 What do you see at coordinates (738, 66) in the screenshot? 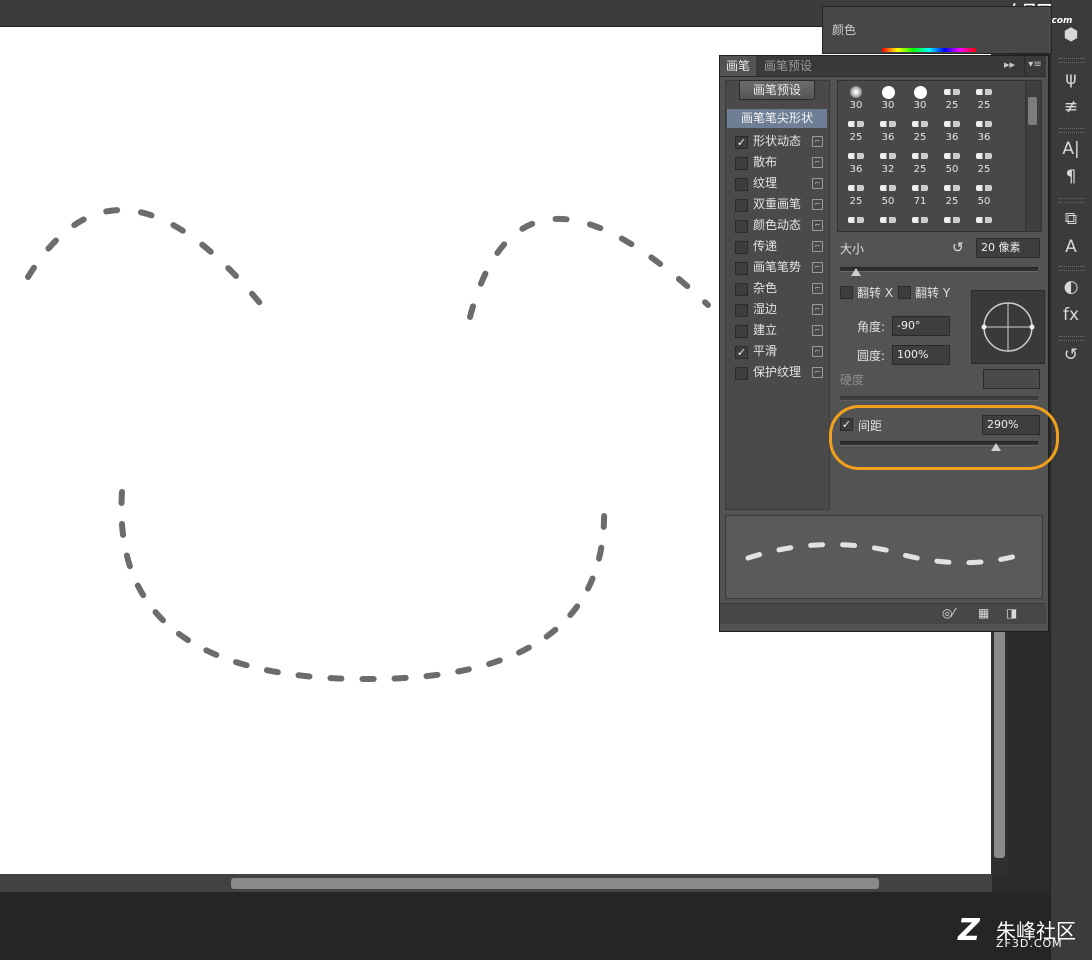
I see `tab-brush: 画笔` at bounding box center [738, 66].